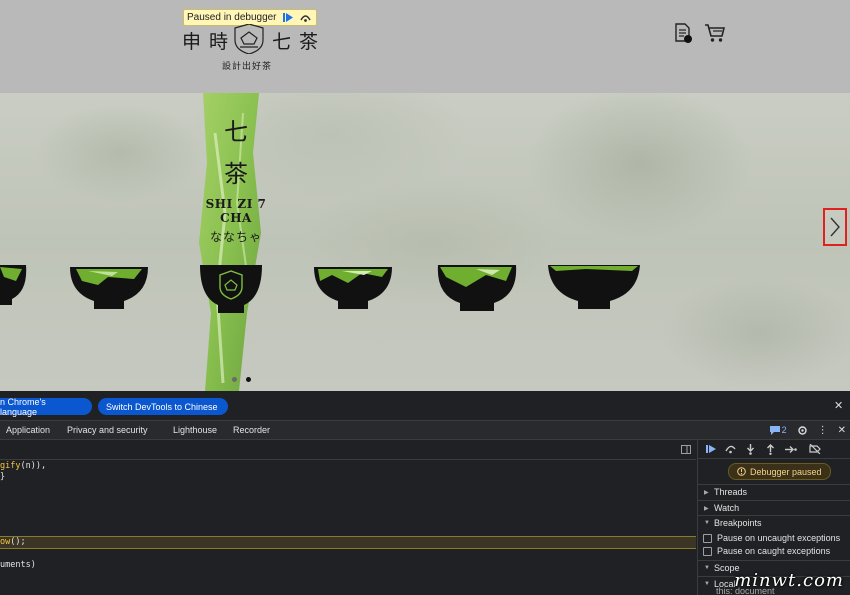  I want to click on pause-caught-label: Pause on caught exceptions, so click(774, 551).